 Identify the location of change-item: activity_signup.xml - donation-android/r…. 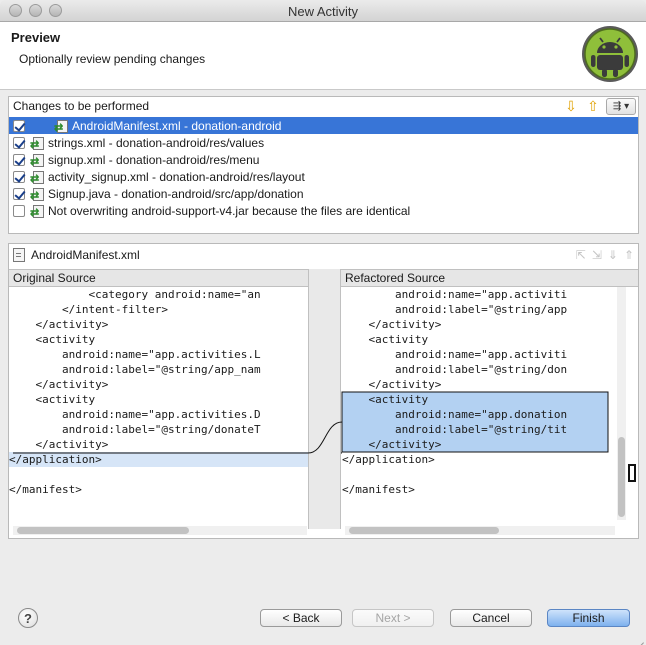
(323, 176).